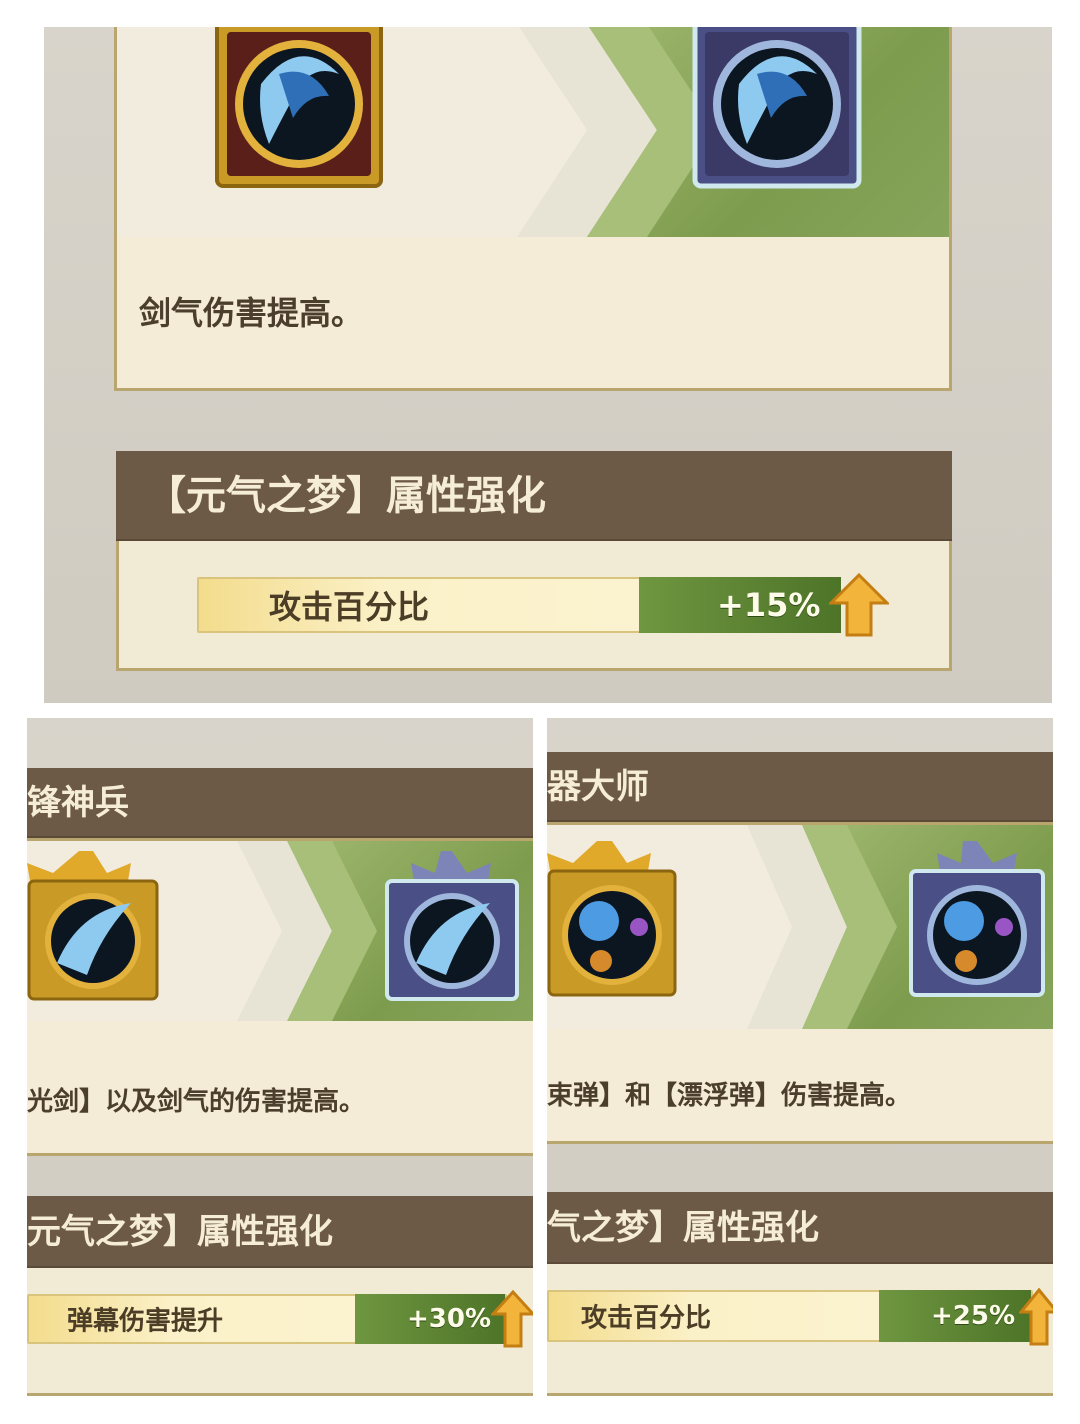  I want to click on enhance-title: 气之梦】属性强化, so click(683, 1228).